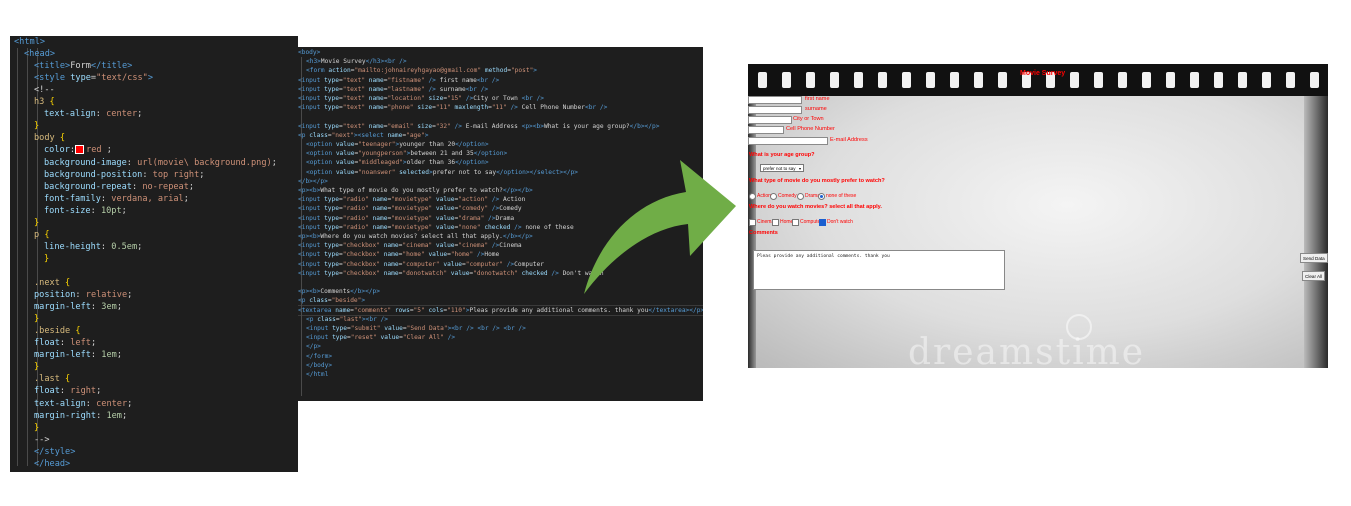 This screenshot has height=506, width=1351. I want to click on city-input, so click(770, 120).